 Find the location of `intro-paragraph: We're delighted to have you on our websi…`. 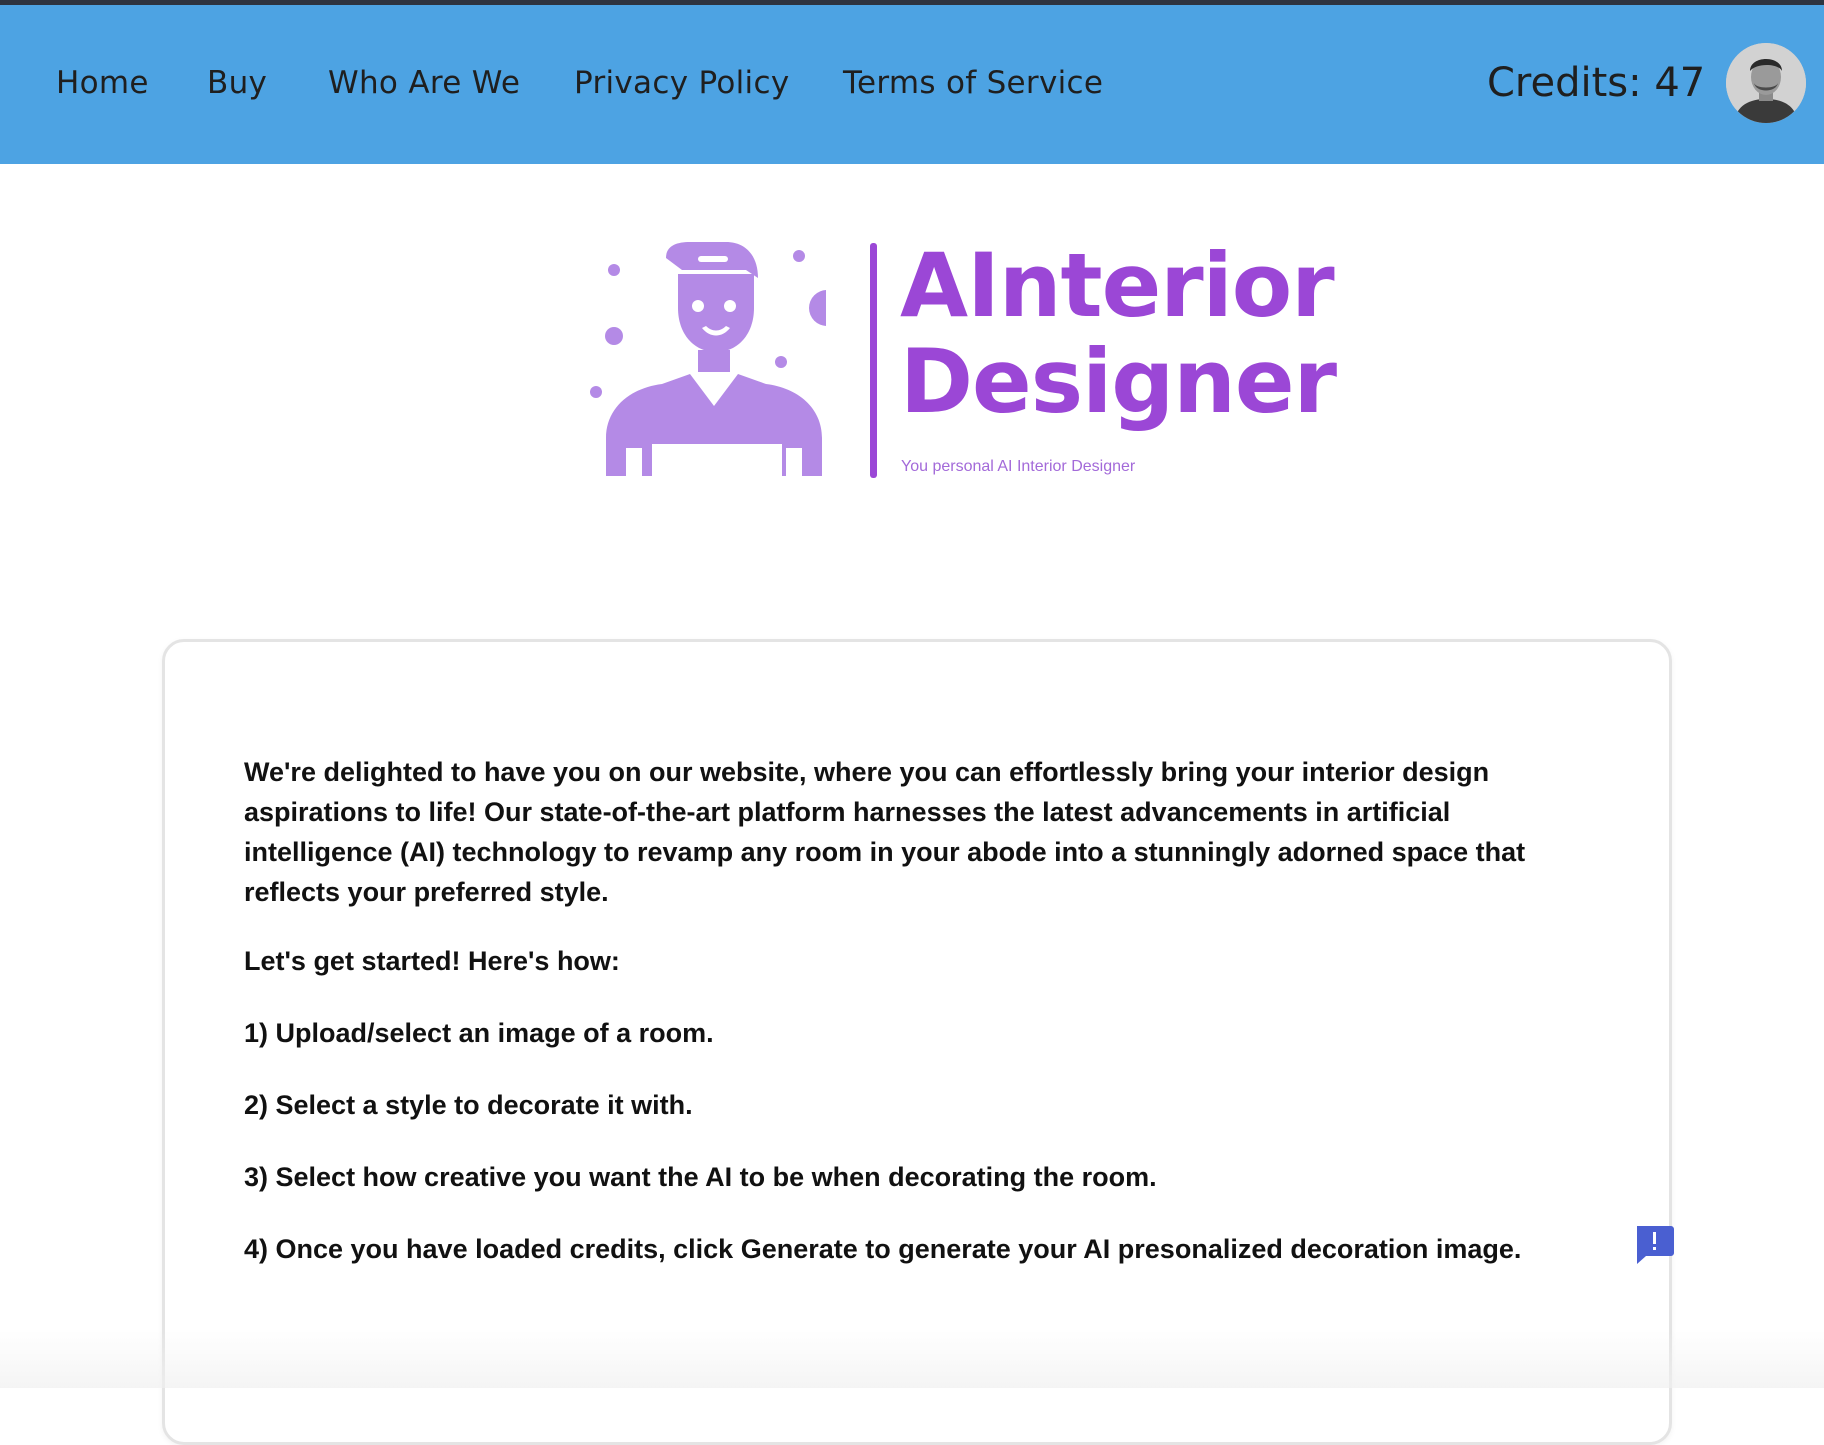

intro-paragraph: We're delighted to have you on our websi… is located at coordinates (885, 832).